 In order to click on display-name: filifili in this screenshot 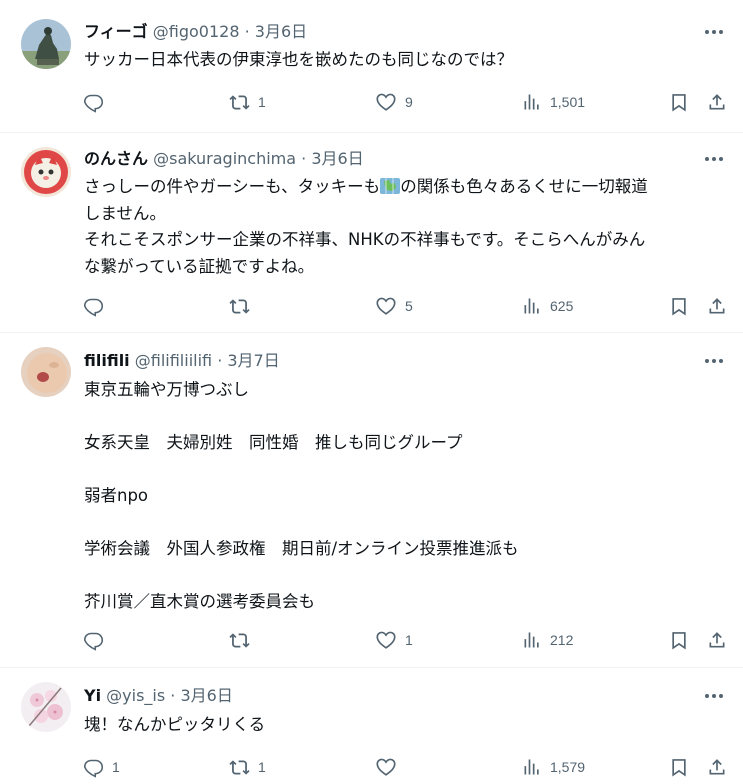, I will do `click(107, 360)`.